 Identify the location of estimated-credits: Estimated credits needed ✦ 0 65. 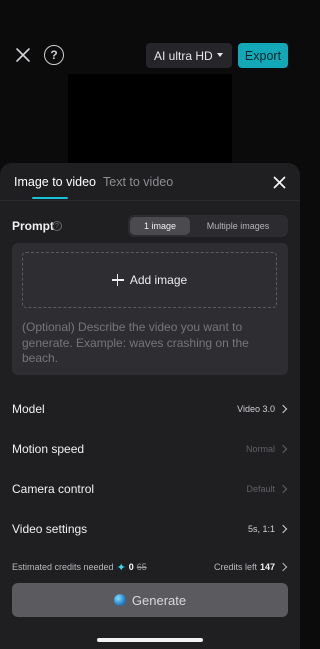
(79, 567).